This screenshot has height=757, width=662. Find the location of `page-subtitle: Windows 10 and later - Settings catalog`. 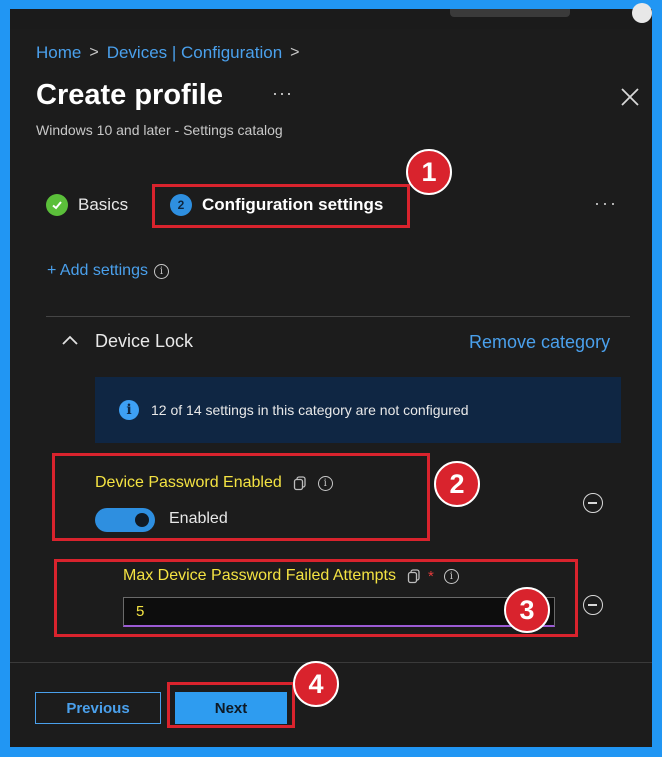

page-subtitle: Windows 10 and later - Settings catalog is located at coordinates (159, 130).